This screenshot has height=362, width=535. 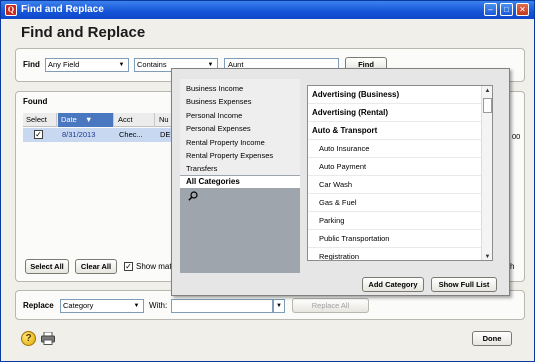 What do you see at coordinates (395, 254) in the screenshot?
I see `list-item: Registration` at bounding box center [395, 254].